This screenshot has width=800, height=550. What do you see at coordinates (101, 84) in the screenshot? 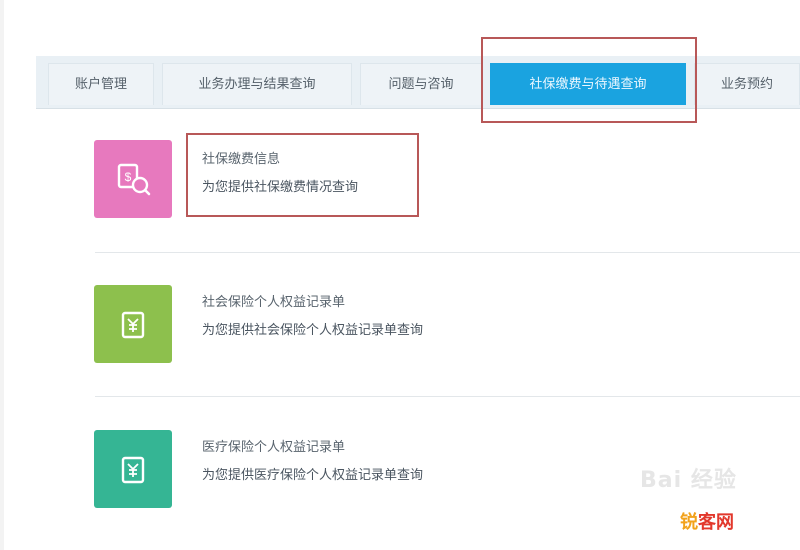
I see `tab-account-management: 账户管理` at bounding box center [101, 84].